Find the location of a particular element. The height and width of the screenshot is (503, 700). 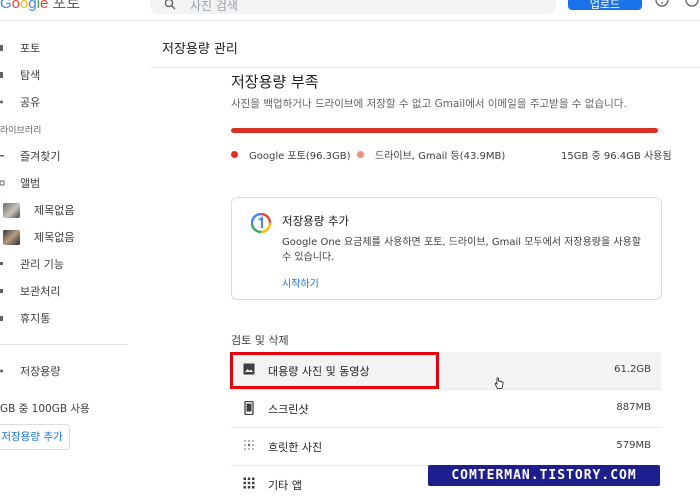

sidebar-item-album-untitled-2: 제목없음 is located at coordinates (37, 237).